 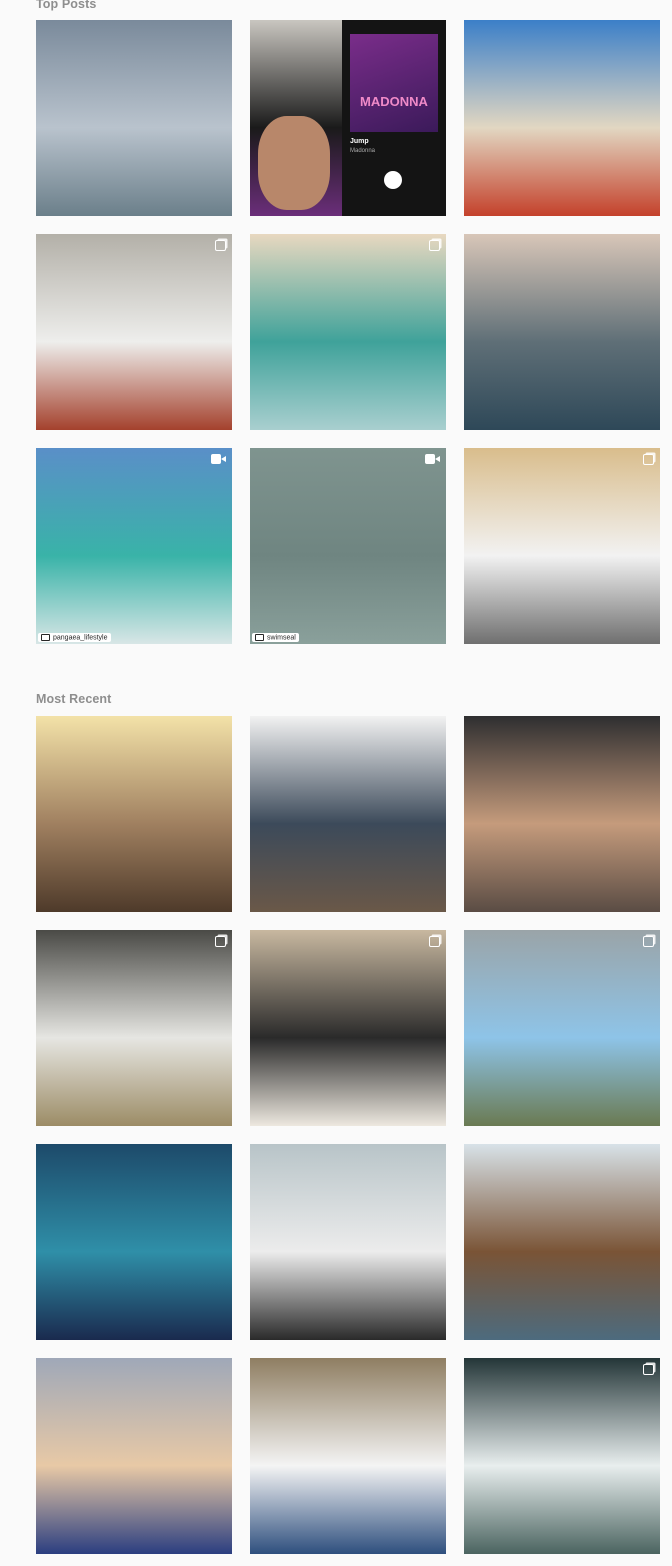 I want to click on post-girl-surfing-lesson, so click(x=348, y=1242).